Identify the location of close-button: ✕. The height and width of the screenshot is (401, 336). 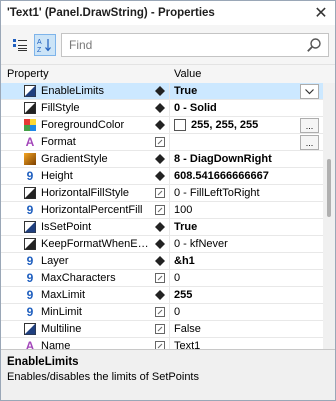
(321, 13).